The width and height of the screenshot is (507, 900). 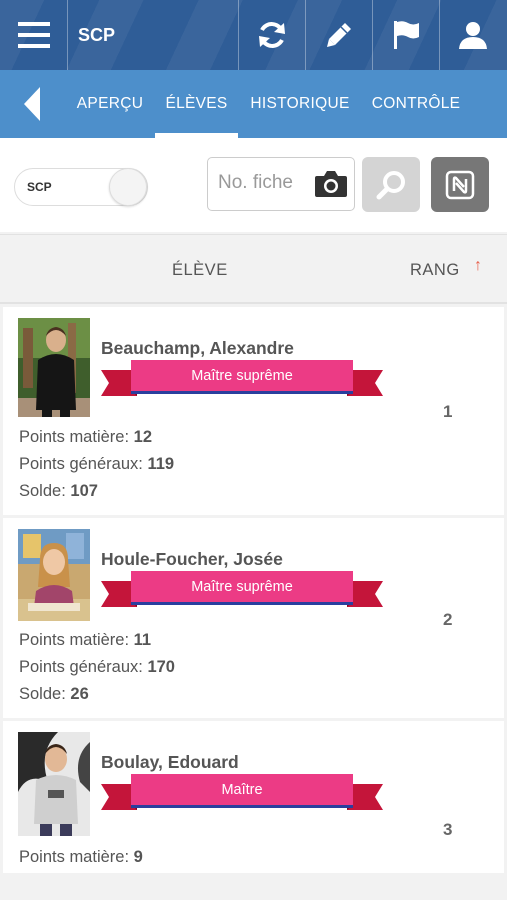 I want to click on search-button, so click(x=391, y=184).